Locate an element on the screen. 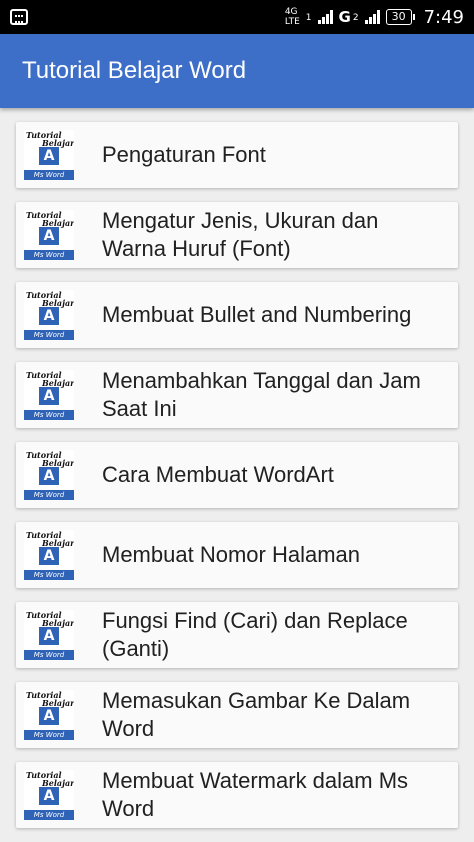  sim1-label: 1 is located at coordinates (308, 17).